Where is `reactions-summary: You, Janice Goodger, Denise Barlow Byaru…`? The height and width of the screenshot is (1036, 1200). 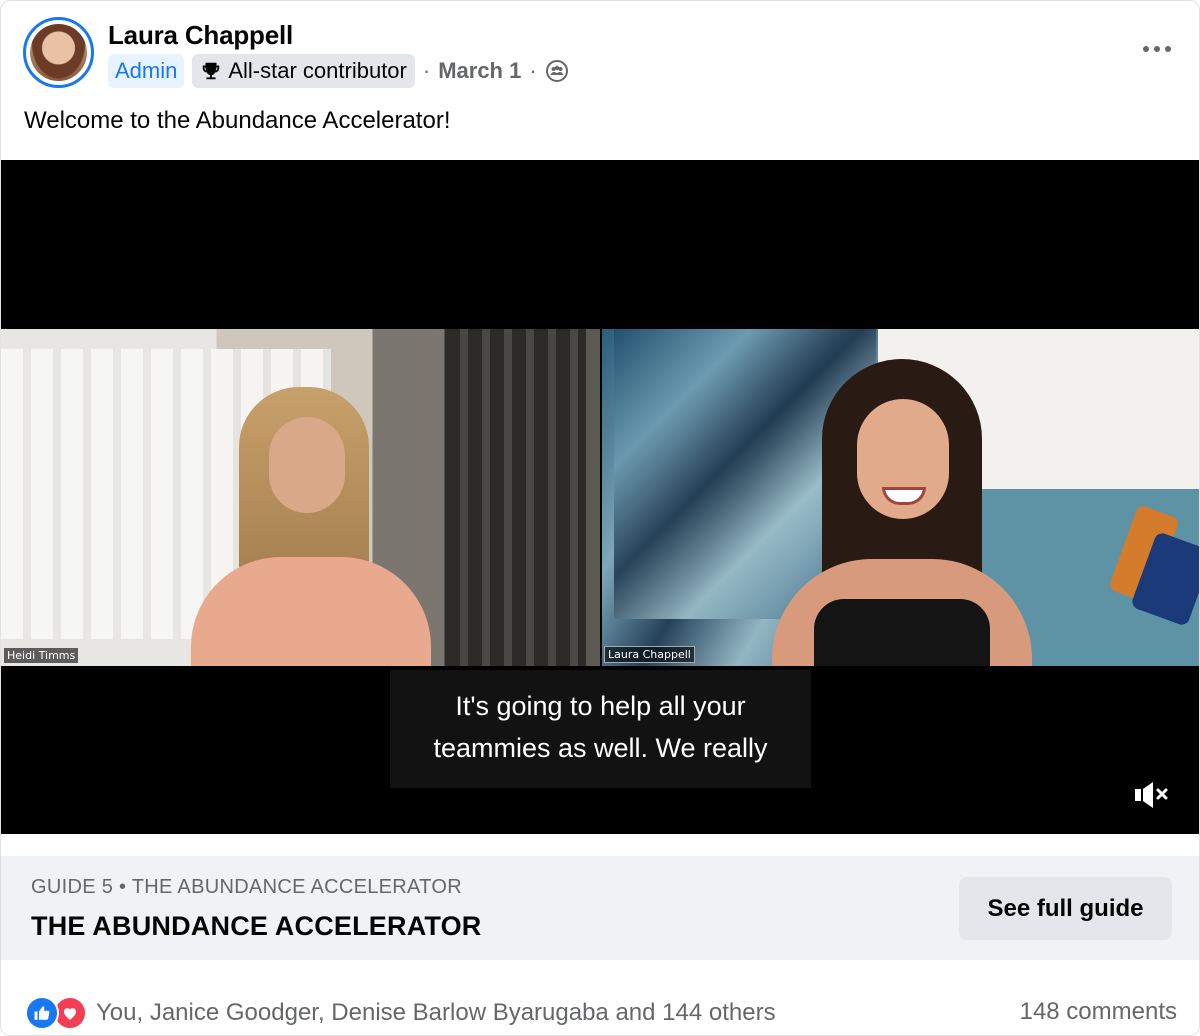
reactions-summary: You, Janice Goodger, Denise Barlow Byaru… is located at coordinates (400, 1013).